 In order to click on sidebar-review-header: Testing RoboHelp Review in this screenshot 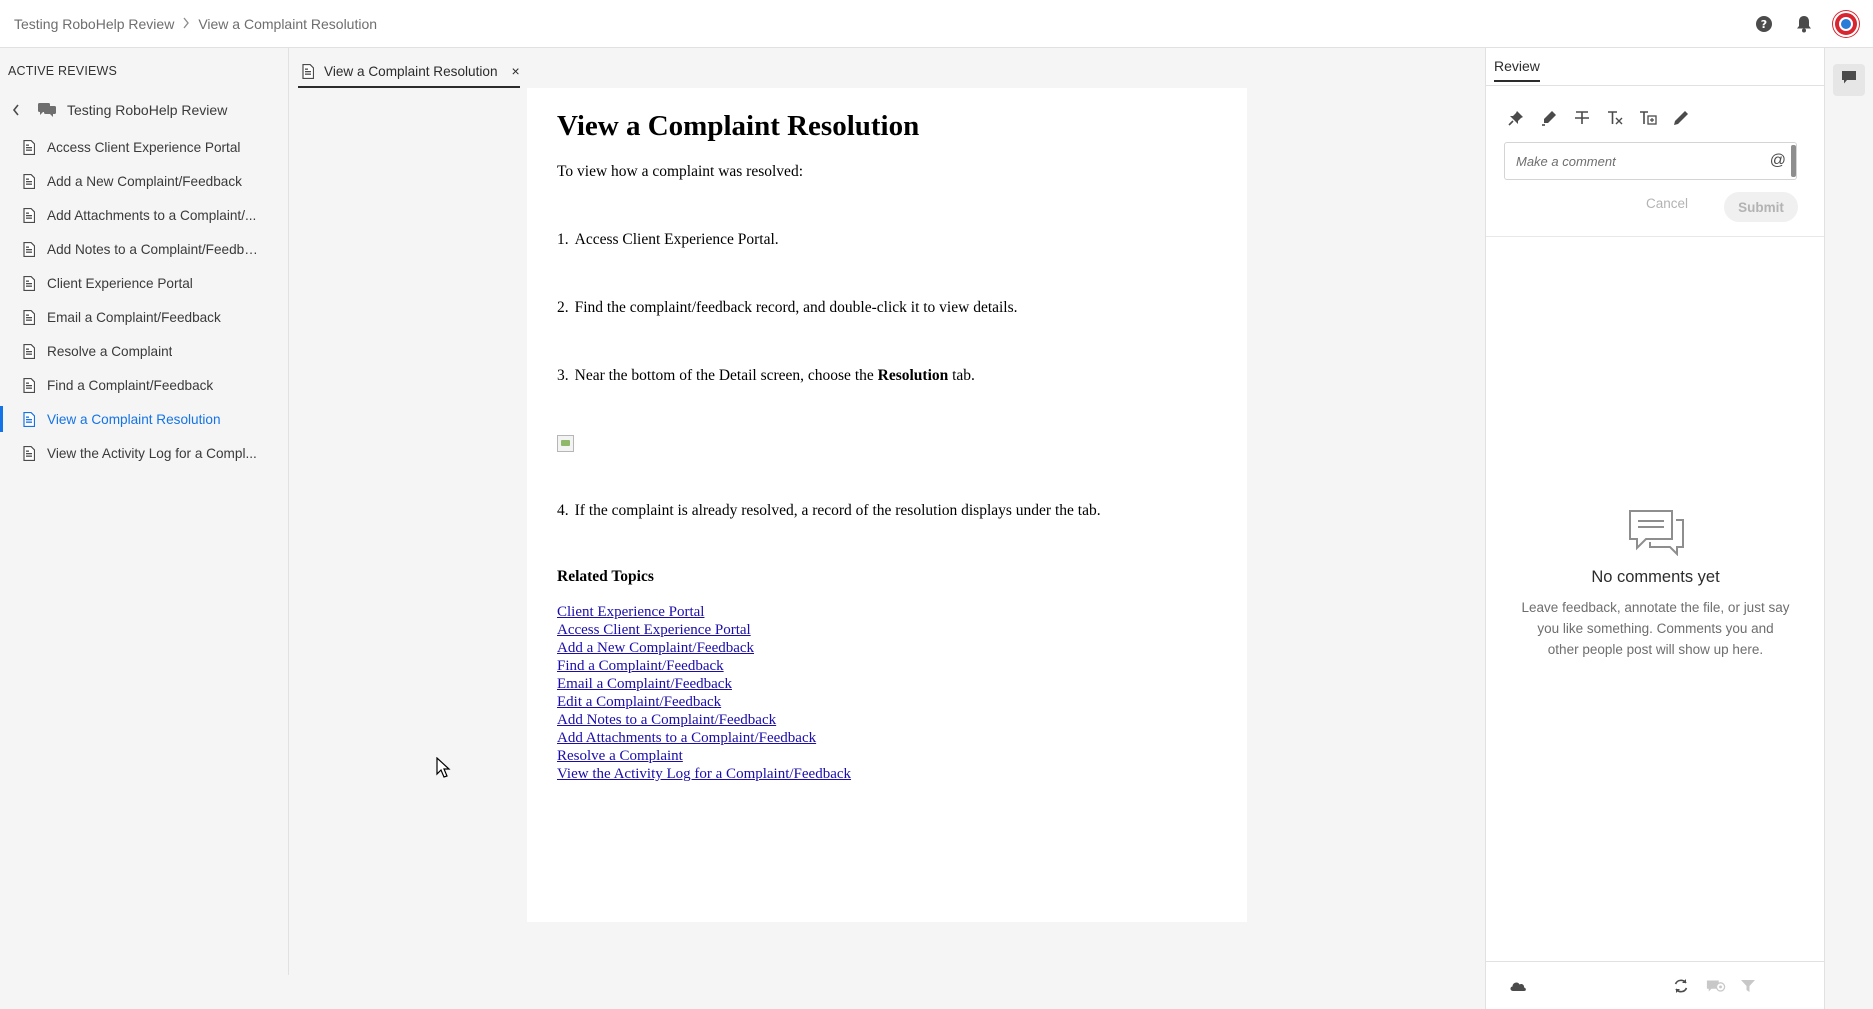, I will do `click(144, 110)`.